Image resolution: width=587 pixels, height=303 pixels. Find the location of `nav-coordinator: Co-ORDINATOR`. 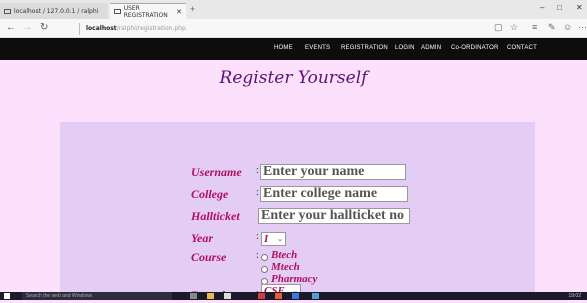

nav-coordinator: Co-ORDINATOR is located at coordinates (475, 48).